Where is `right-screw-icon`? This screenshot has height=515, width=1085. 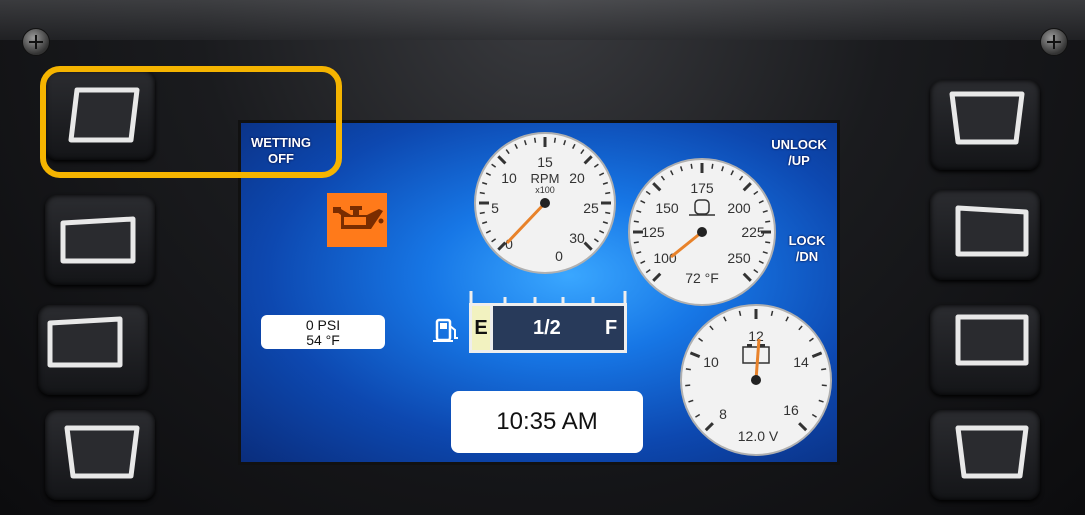
right-screw-icon is located at coordinates (1054, 42).